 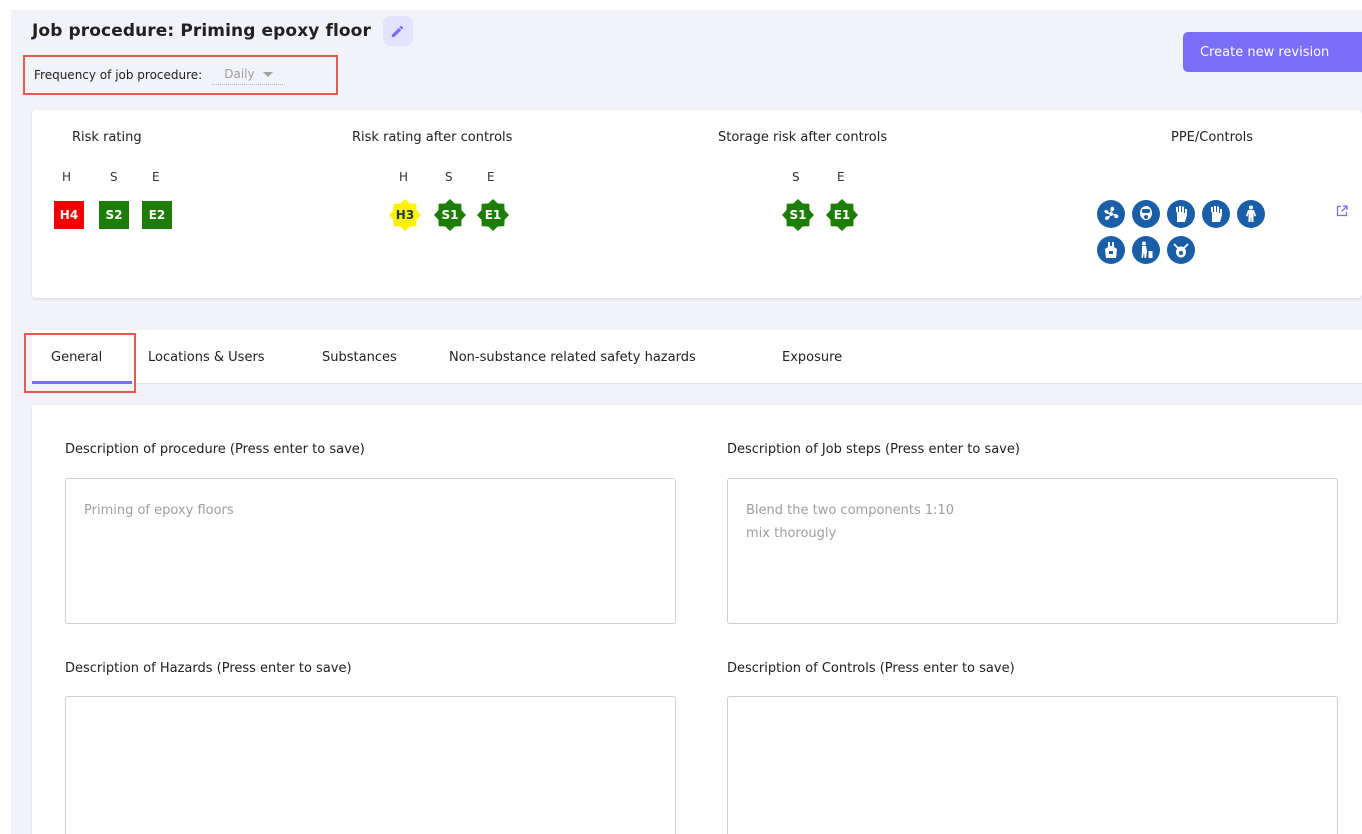 I want to click on risk-letter-s: S, so click(x=114, y=177).